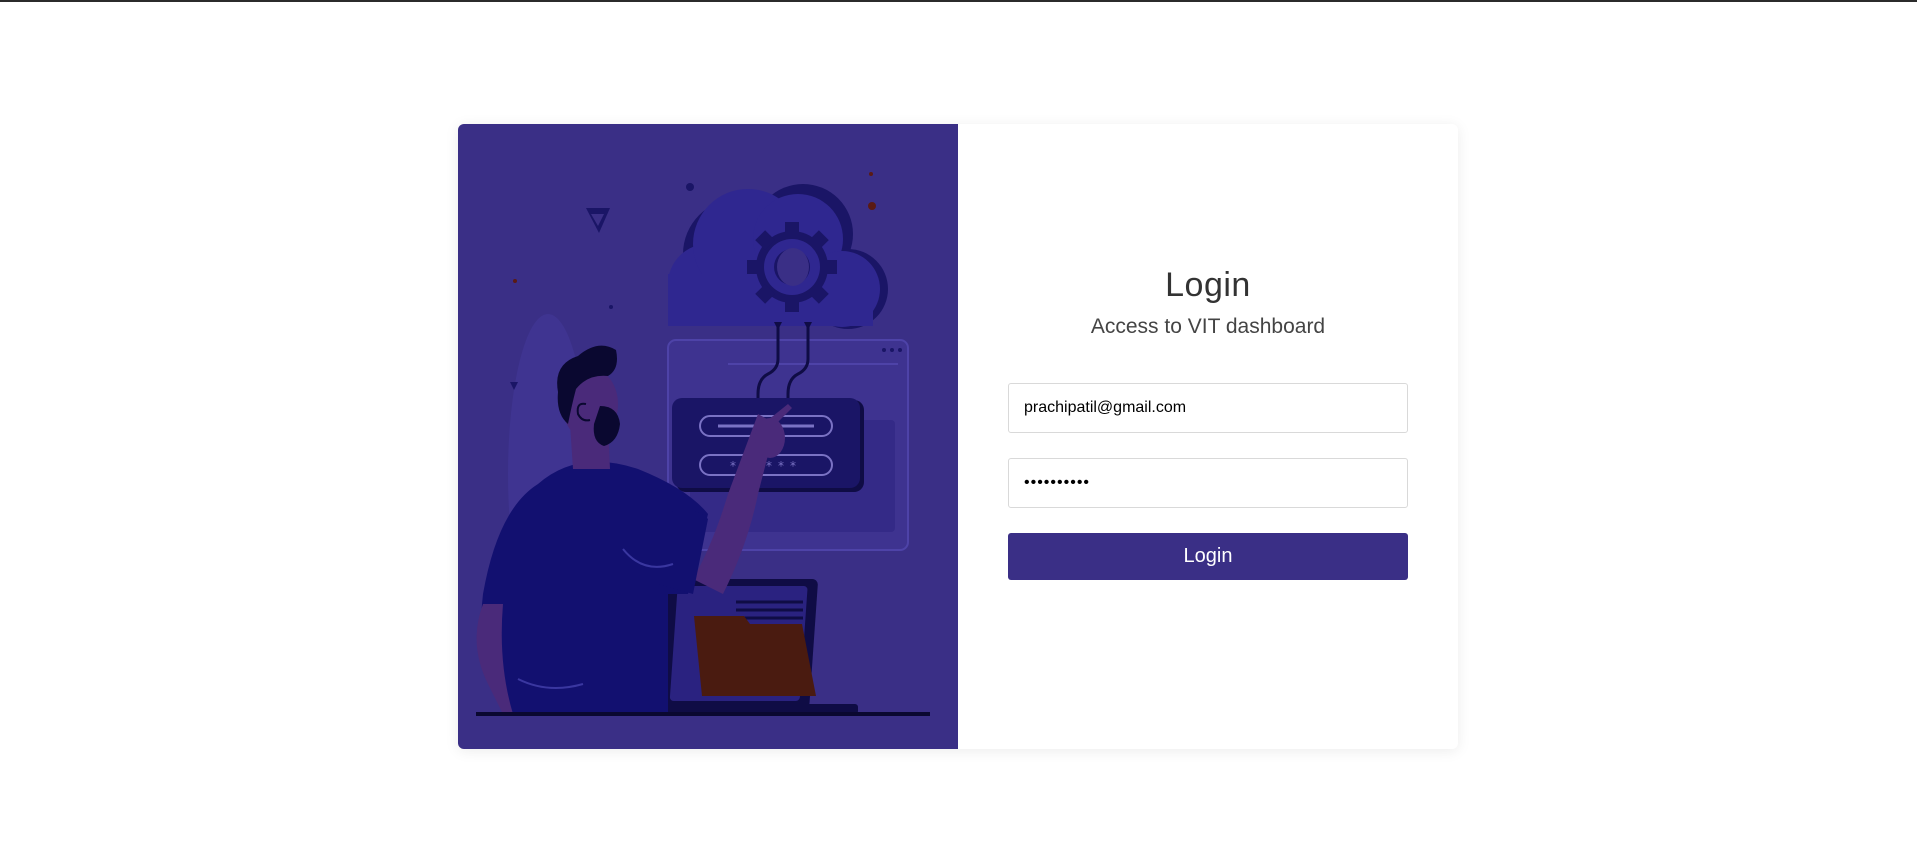  What do you see at coordinates (1208, 556) in the screenshot?
I see `login-button: Login` at bounding box center [1208, 556].